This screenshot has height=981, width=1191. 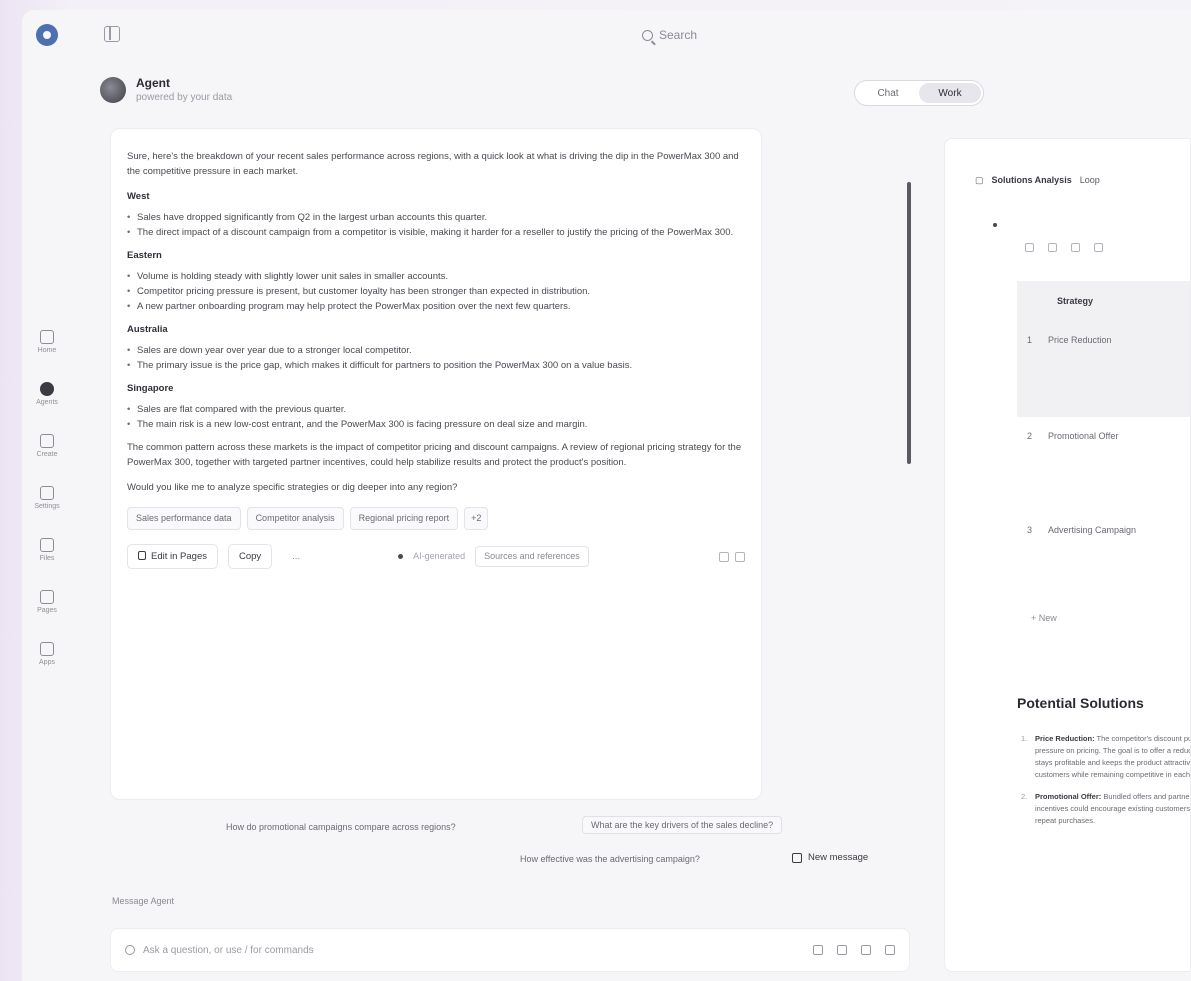 I want to click on section-heading: Australia, so click(x=147, y=329).